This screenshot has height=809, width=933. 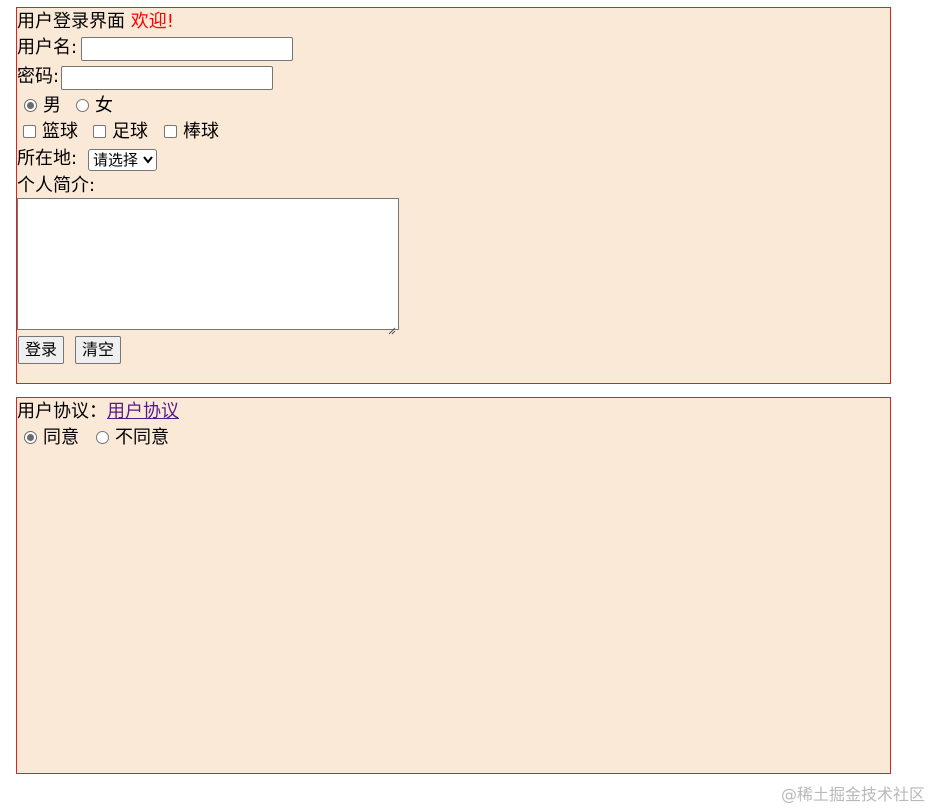 I want to click on login-title-row: 用户登录界面 欢迎!, so click(x=95, y=22).